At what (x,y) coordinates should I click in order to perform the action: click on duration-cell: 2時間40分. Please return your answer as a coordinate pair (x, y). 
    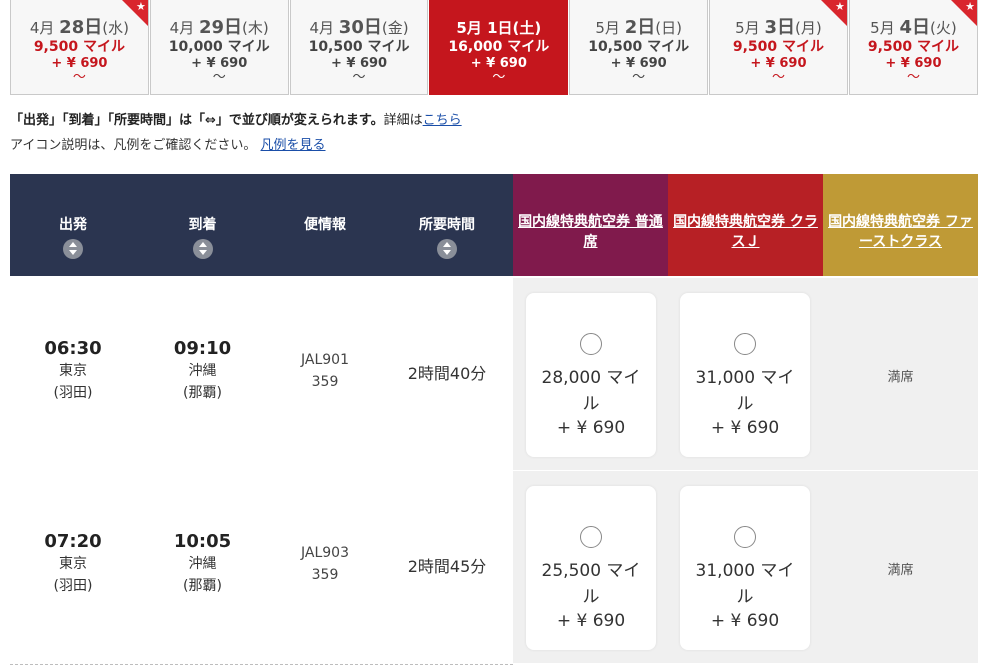
    Looking at the image, I should click on (447, 374).